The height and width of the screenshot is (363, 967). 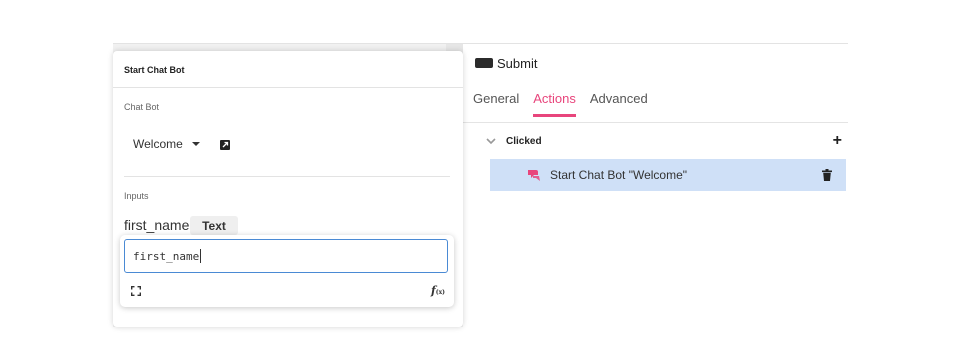 I want to click on chat-bot-selected-value: Welcome, so click(x=158, y=144).